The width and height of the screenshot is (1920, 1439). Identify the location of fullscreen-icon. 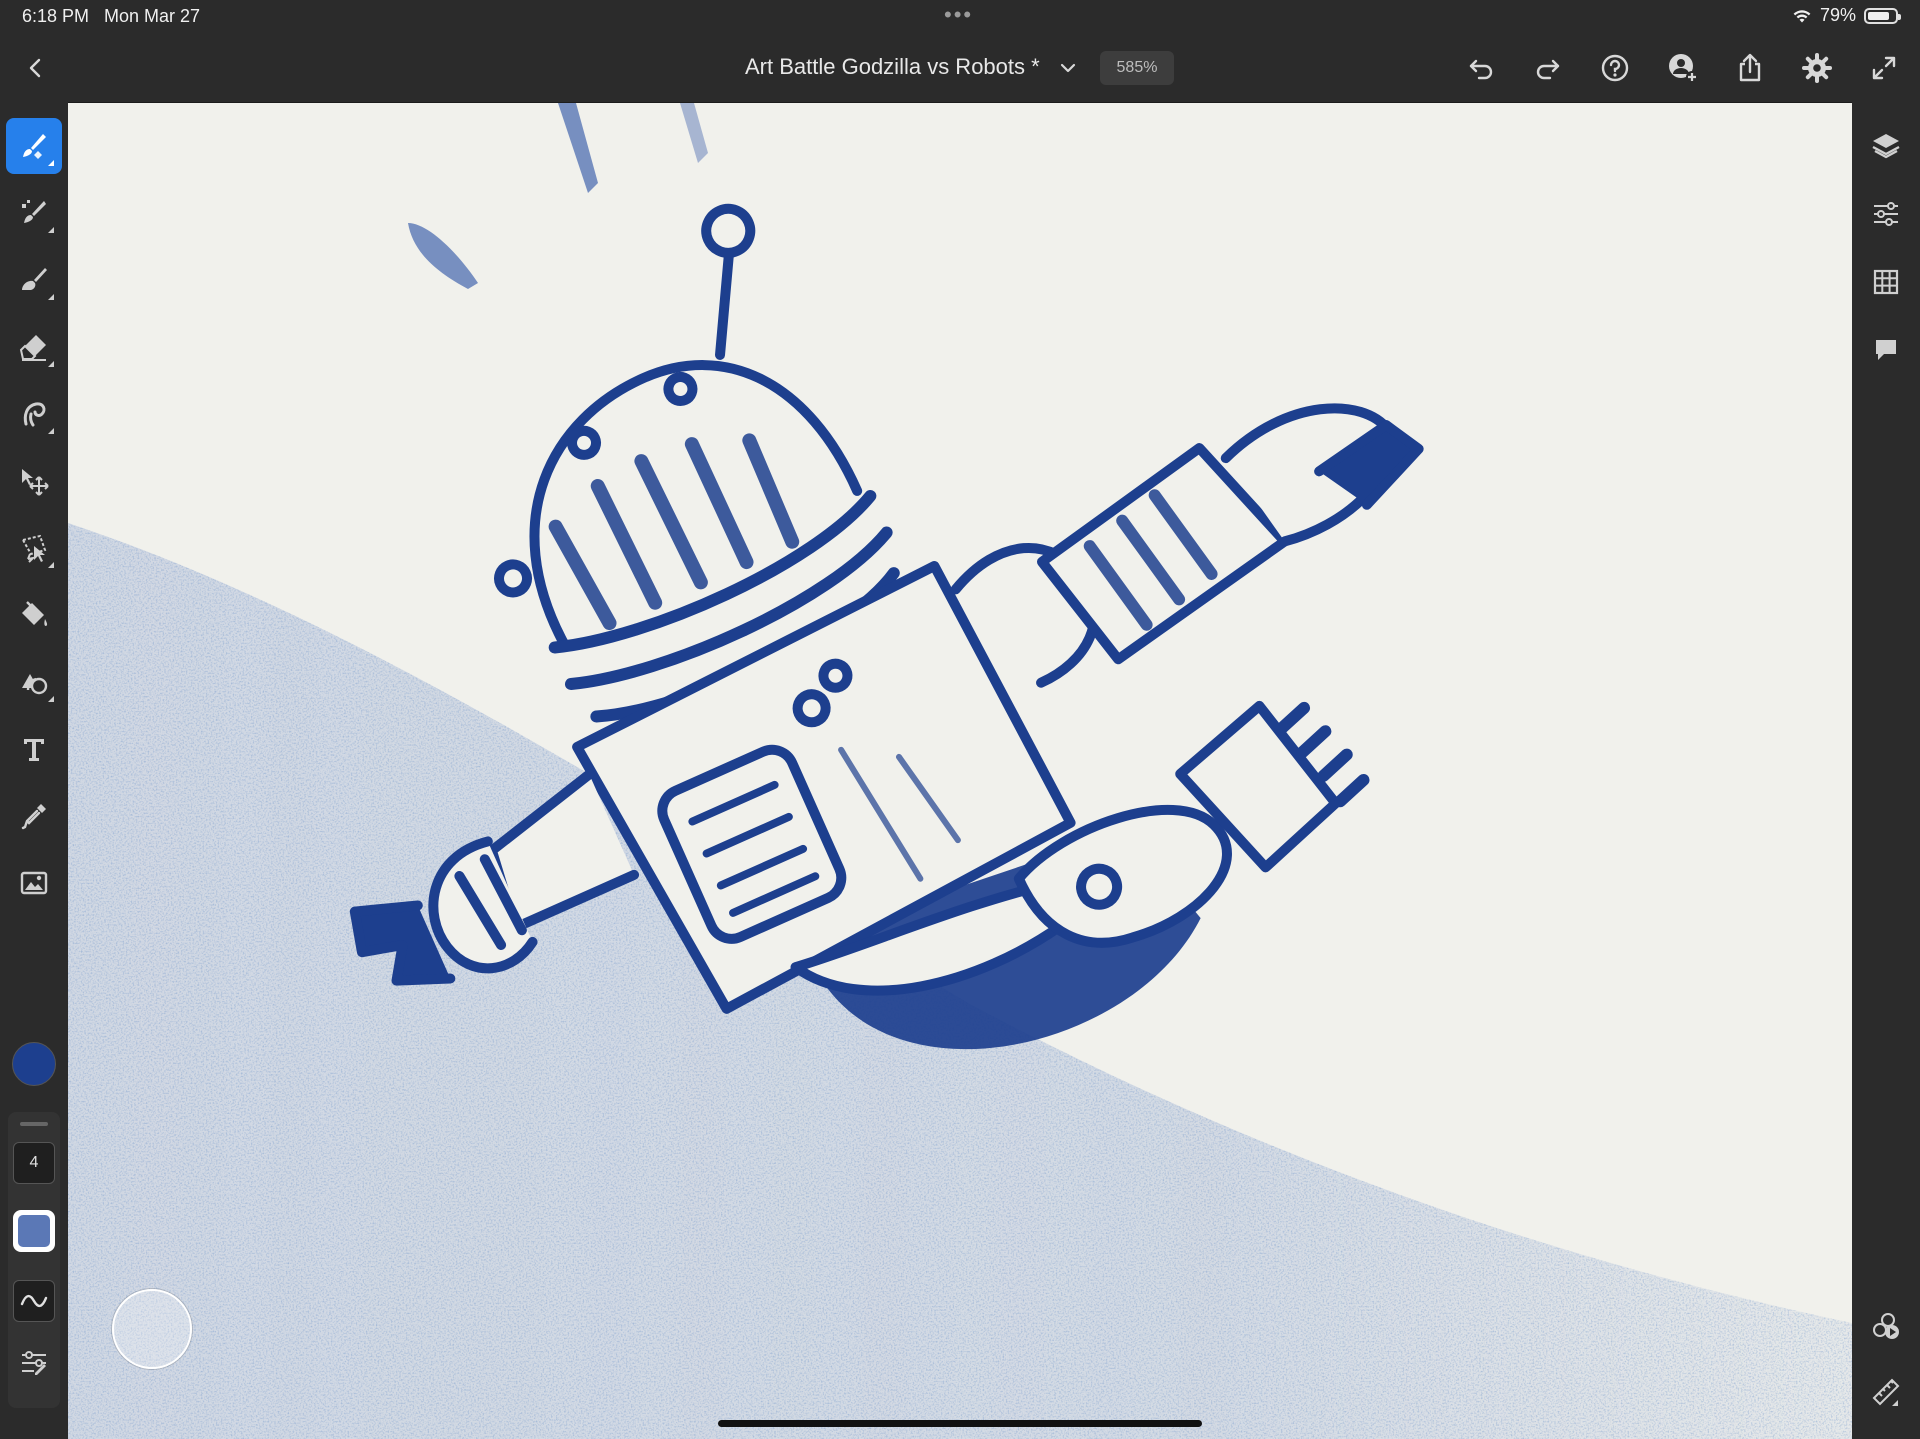
(1884, 68).